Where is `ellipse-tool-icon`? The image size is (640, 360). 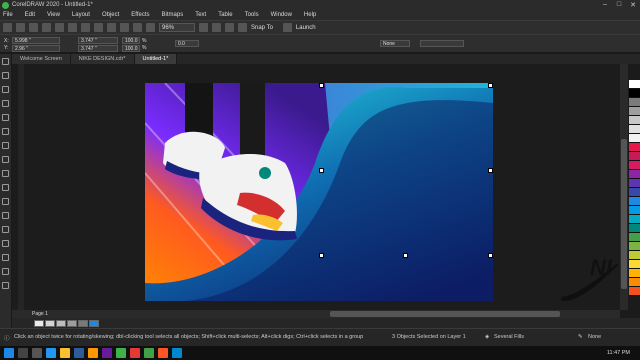
ellipse-tool-icon is located at coordinates (5, 159).